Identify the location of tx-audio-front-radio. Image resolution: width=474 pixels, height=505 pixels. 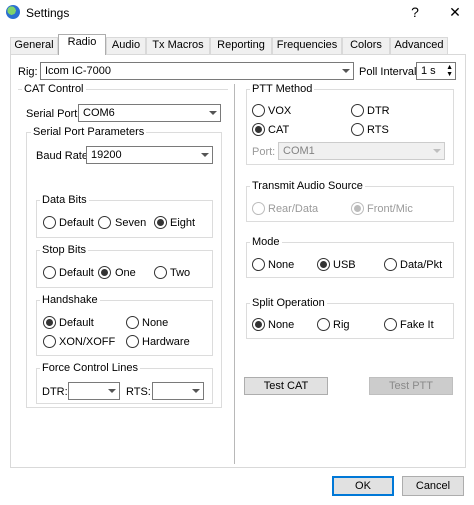
(357, 208).